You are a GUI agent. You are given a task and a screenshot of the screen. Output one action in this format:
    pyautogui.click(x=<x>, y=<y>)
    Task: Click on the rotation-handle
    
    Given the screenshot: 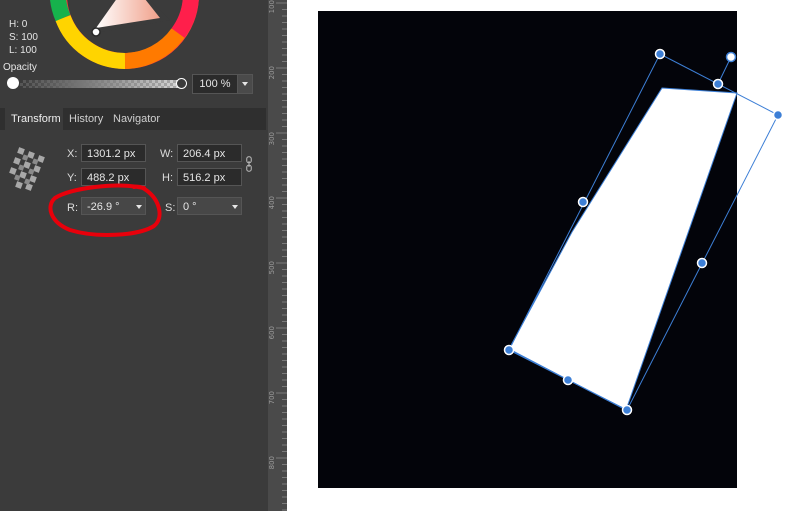 What is the action you would take?
    pyautogui.click(x=731, y=57)
    